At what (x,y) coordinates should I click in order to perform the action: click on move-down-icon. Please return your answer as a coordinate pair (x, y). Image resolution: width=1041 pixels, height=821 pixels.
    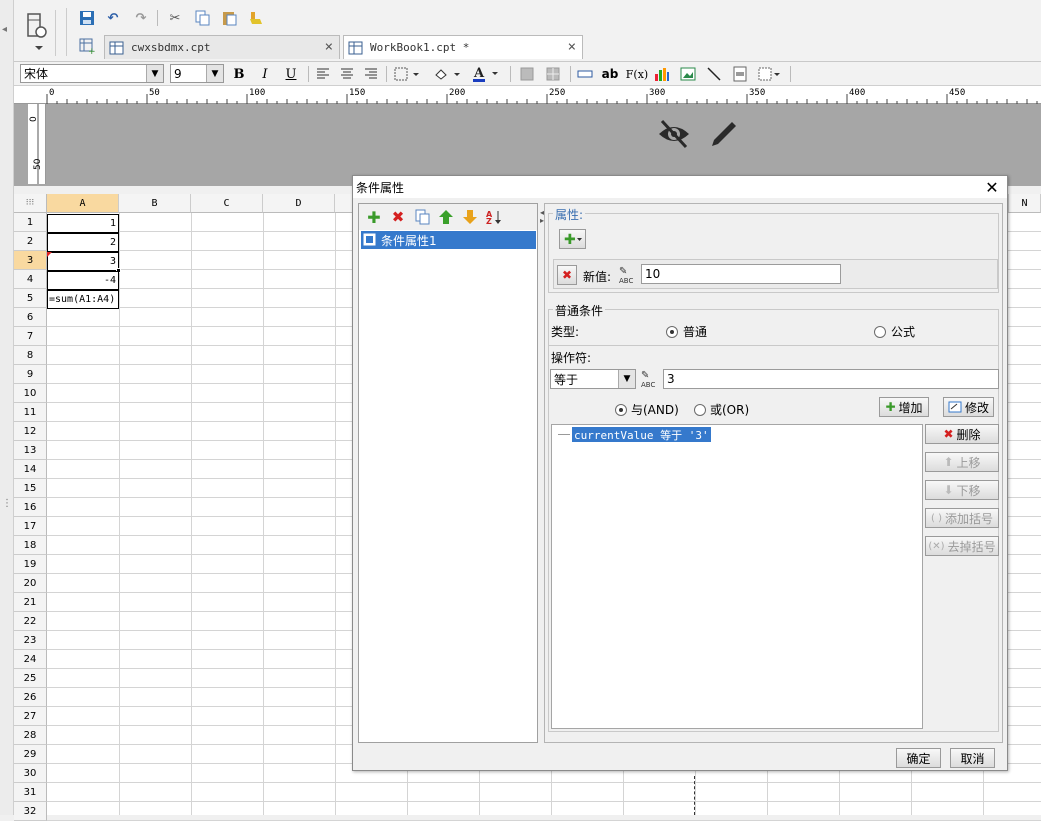
    Looking at the image, I should click on (470, 217).